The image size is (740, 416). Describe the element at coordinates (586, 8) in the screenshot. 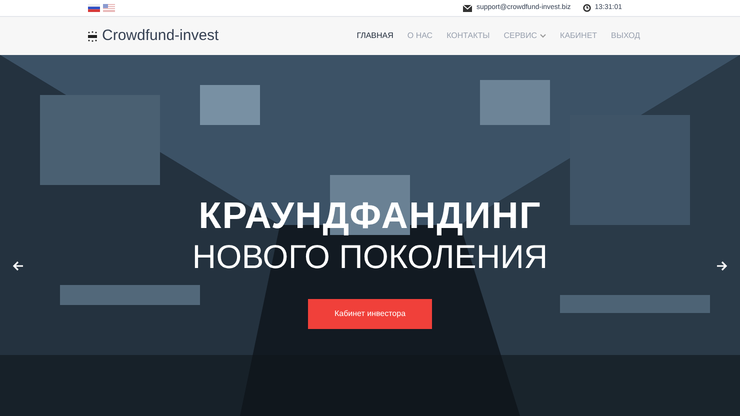

I see `clock-icon` at that location.